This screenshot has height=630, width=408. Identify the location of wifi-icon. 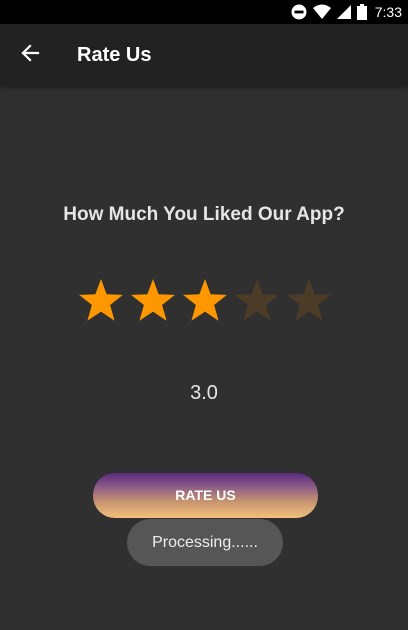
(321, 12).